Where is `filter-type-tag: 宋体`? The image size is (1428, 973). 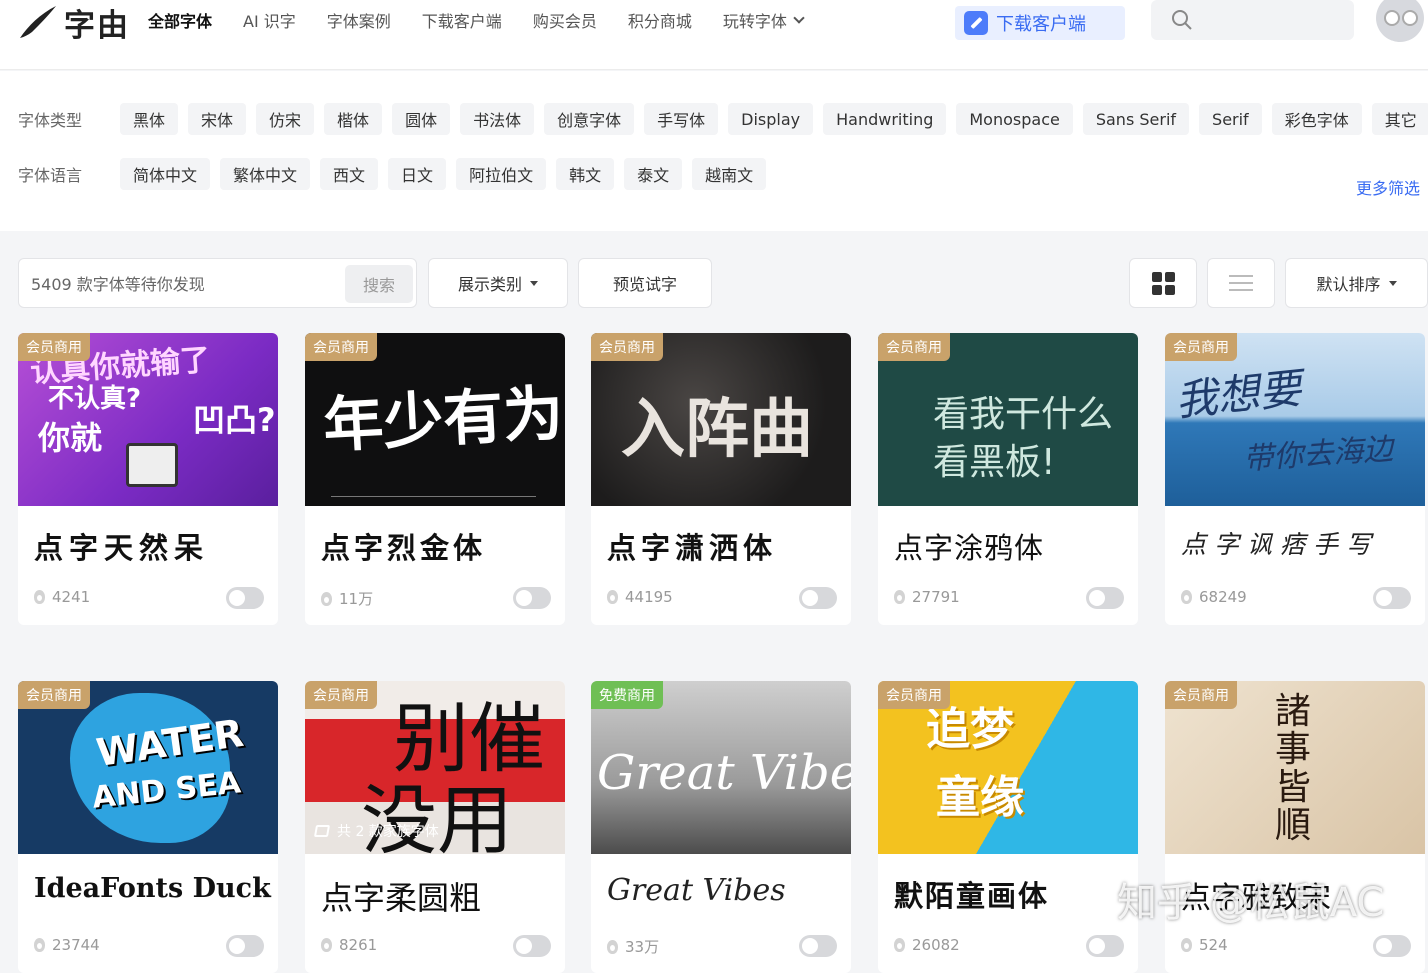 filter-type-tag: 宋体 is located at coordinates (217, 119).